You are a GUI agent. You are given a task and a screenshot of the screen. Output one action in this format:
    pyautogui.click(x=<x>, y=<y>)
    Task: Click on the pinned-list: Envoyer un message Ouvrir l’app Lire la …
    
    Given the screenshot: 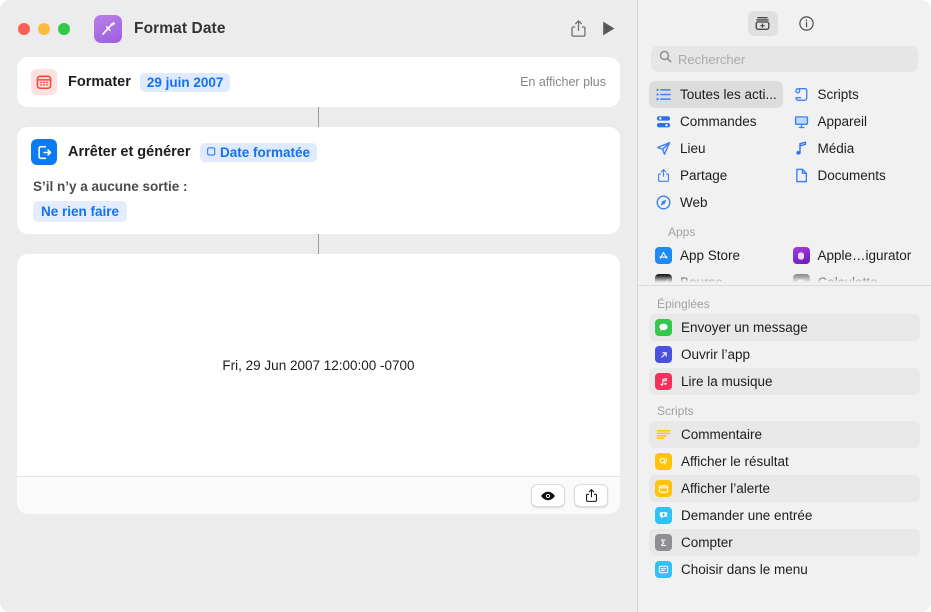 What is the action you would take?
    pyautogui.click(x=784, y=354)
    